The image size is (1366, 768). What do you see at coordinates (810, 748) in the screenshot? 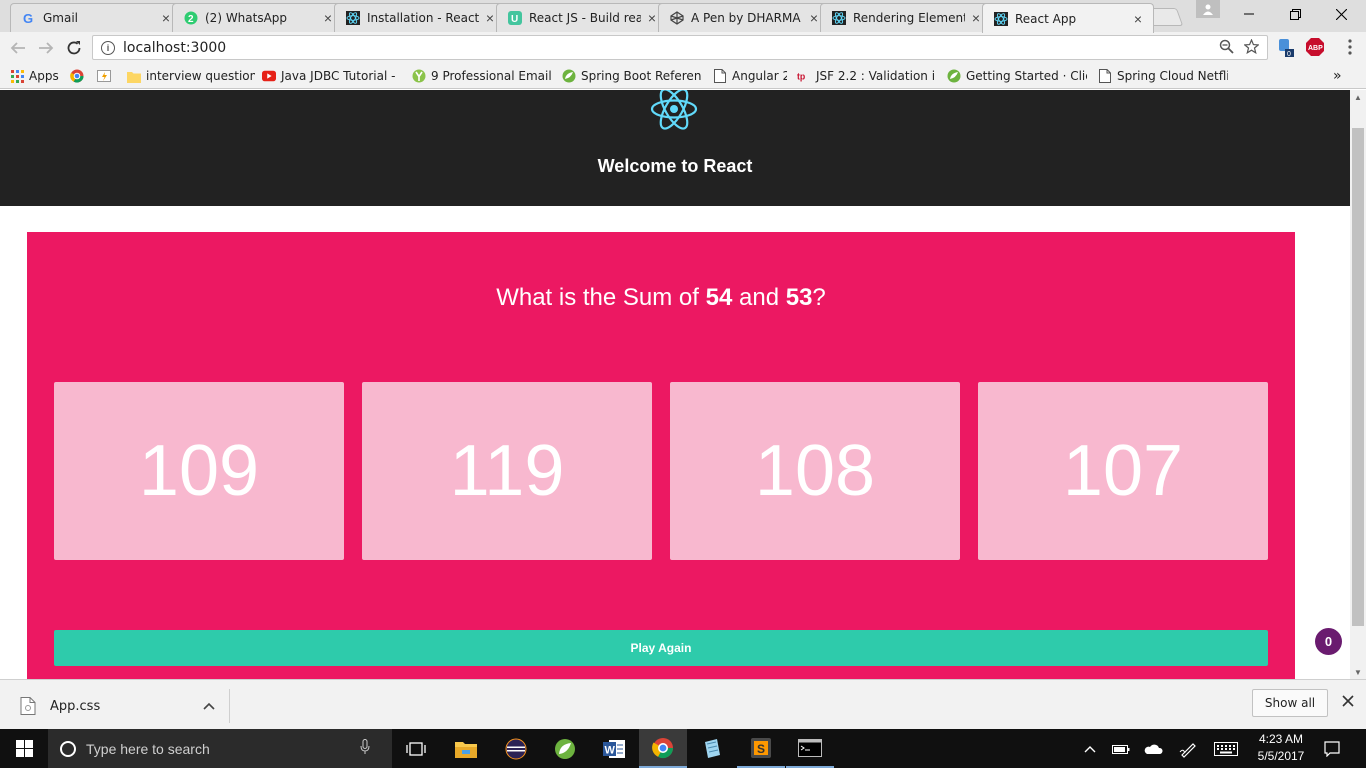
I see `terminal-icon` at bounding box center [810, 748].